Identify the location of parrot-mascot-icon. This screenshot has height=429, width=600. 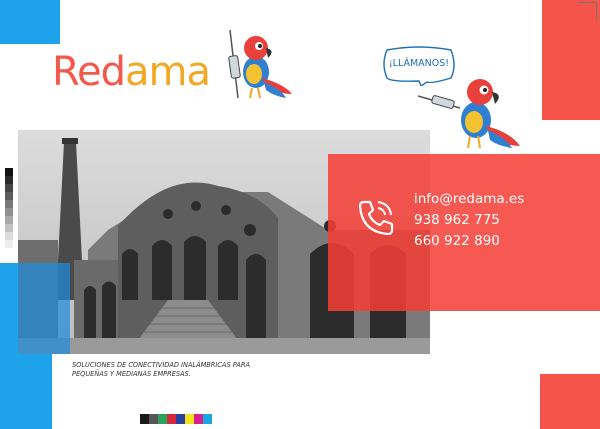
(260, 64).